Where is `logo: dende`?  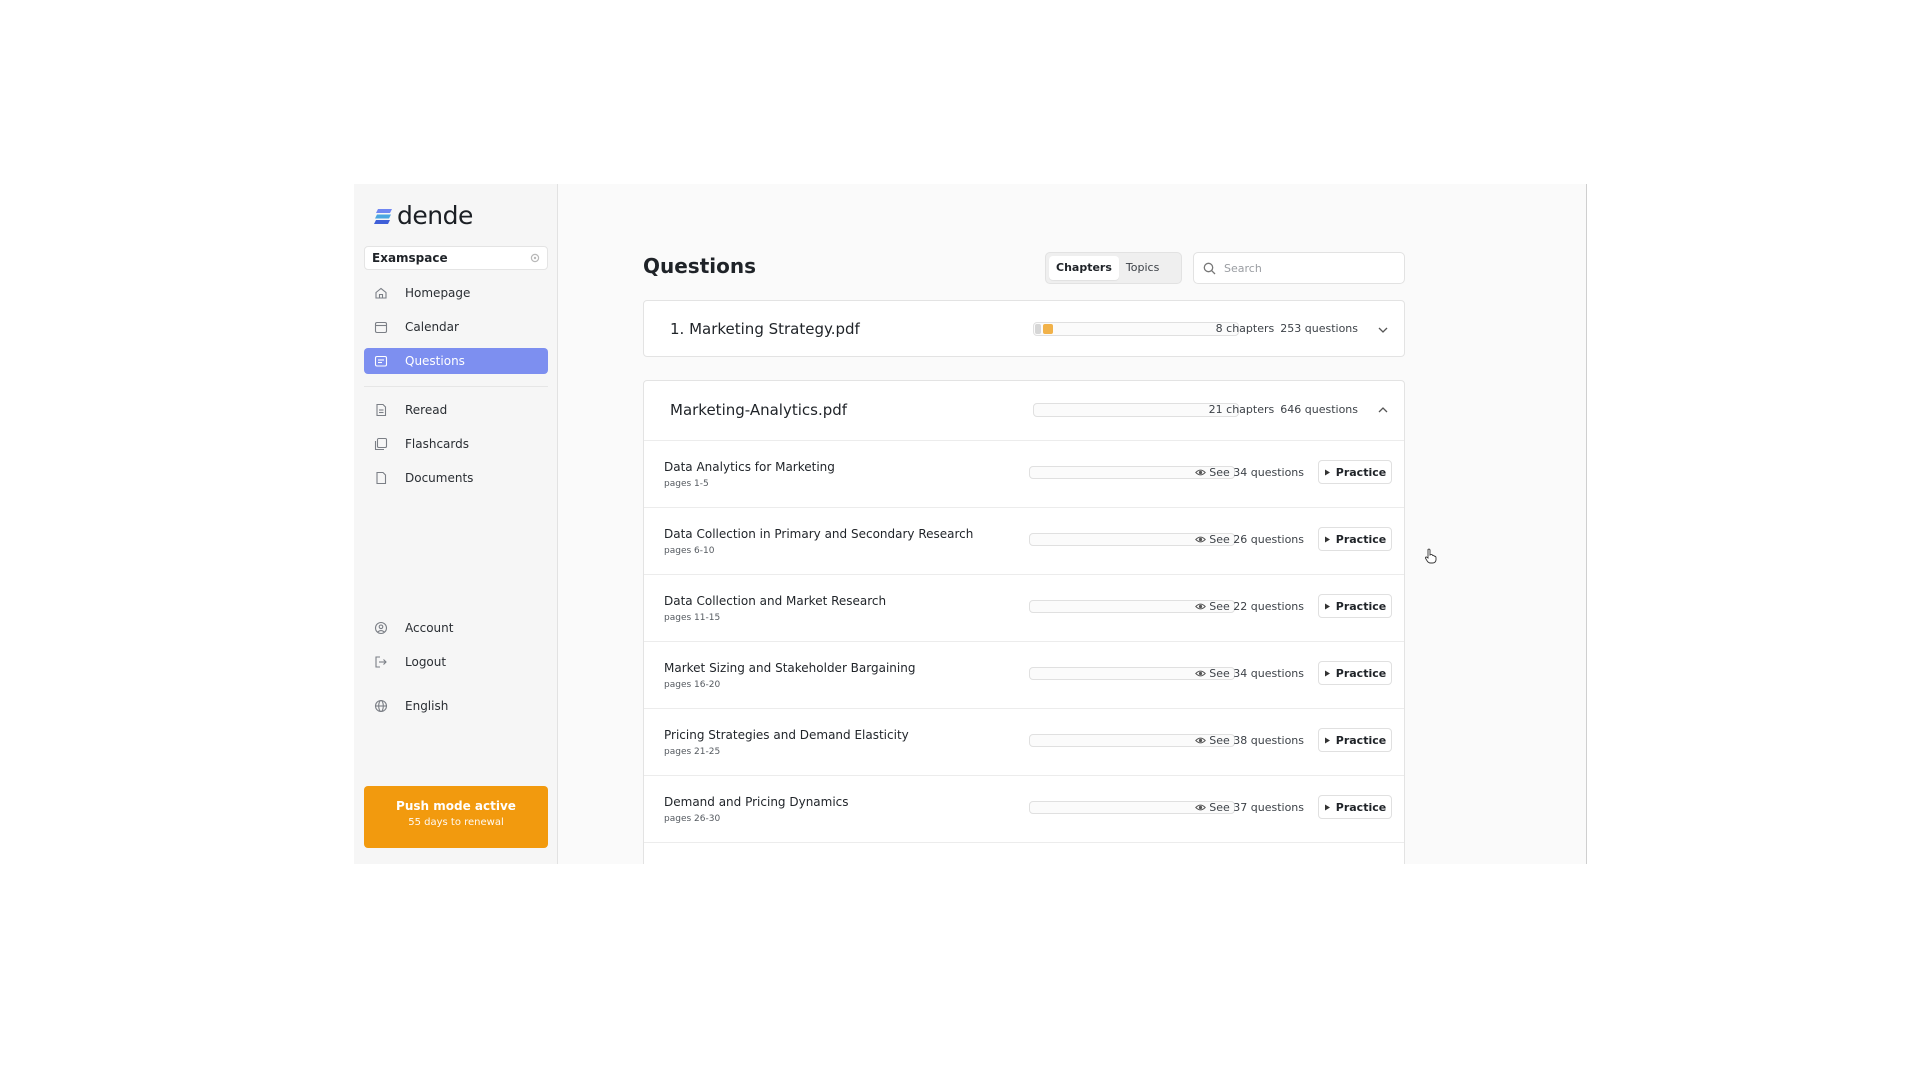 logo: dende is located at coordinates (423, 215).